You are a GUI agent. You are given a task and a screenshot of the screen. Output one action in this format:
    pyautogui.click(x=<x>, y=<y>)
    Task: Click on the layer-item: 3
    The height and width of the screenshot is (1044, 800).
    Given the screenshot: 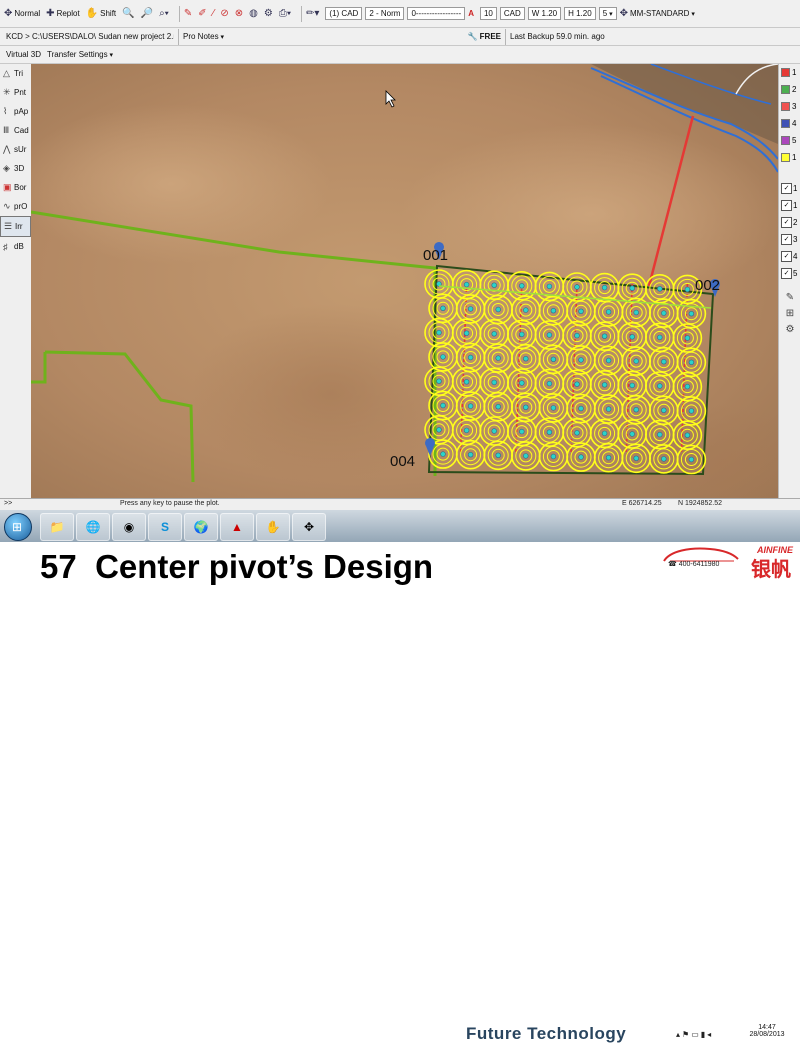 What is the action you would take?
    pyautogui.click(x=789, y=106)
    